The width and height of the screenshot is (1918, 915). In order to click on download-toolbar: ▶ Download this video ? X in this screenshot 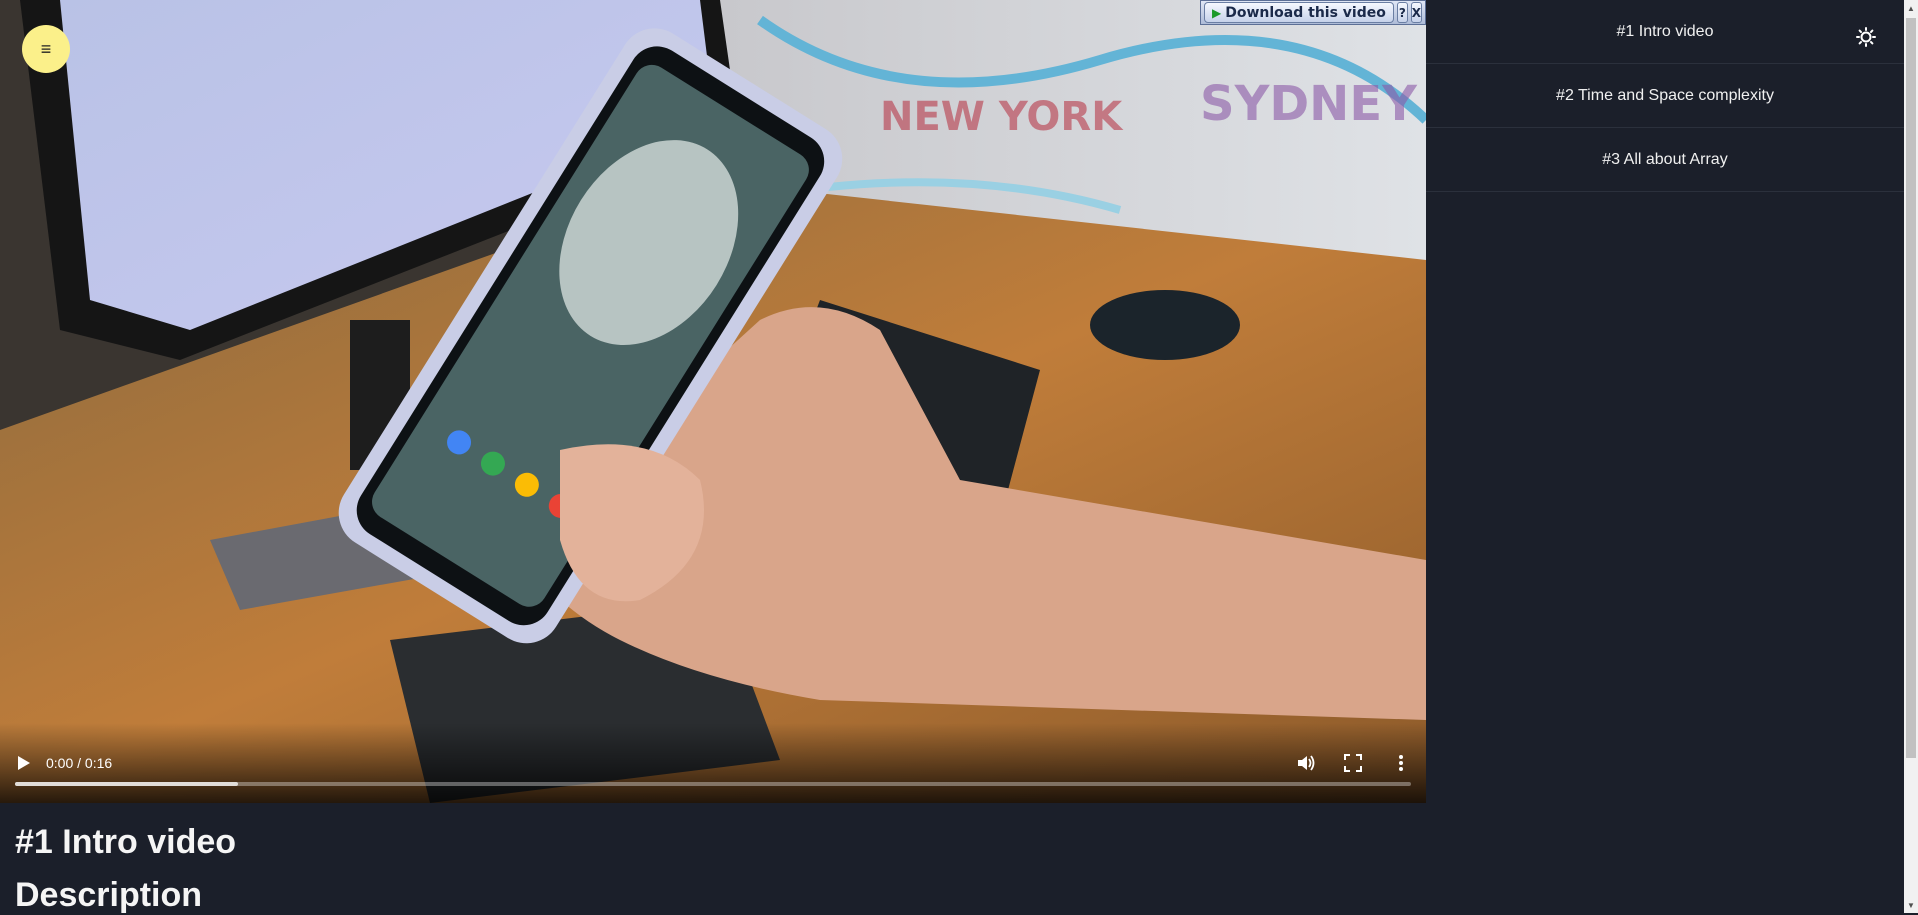, I will do `click(1313, 12)`.